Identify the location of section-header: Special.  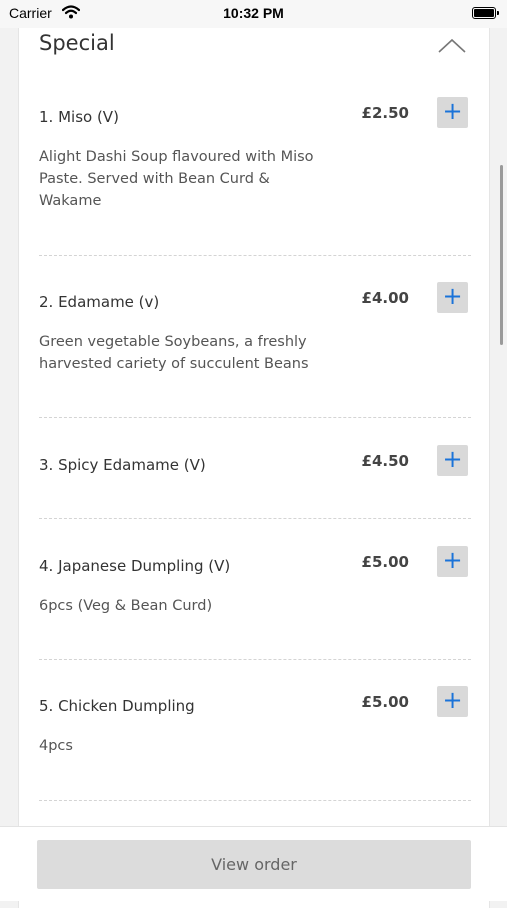
(255, 48).